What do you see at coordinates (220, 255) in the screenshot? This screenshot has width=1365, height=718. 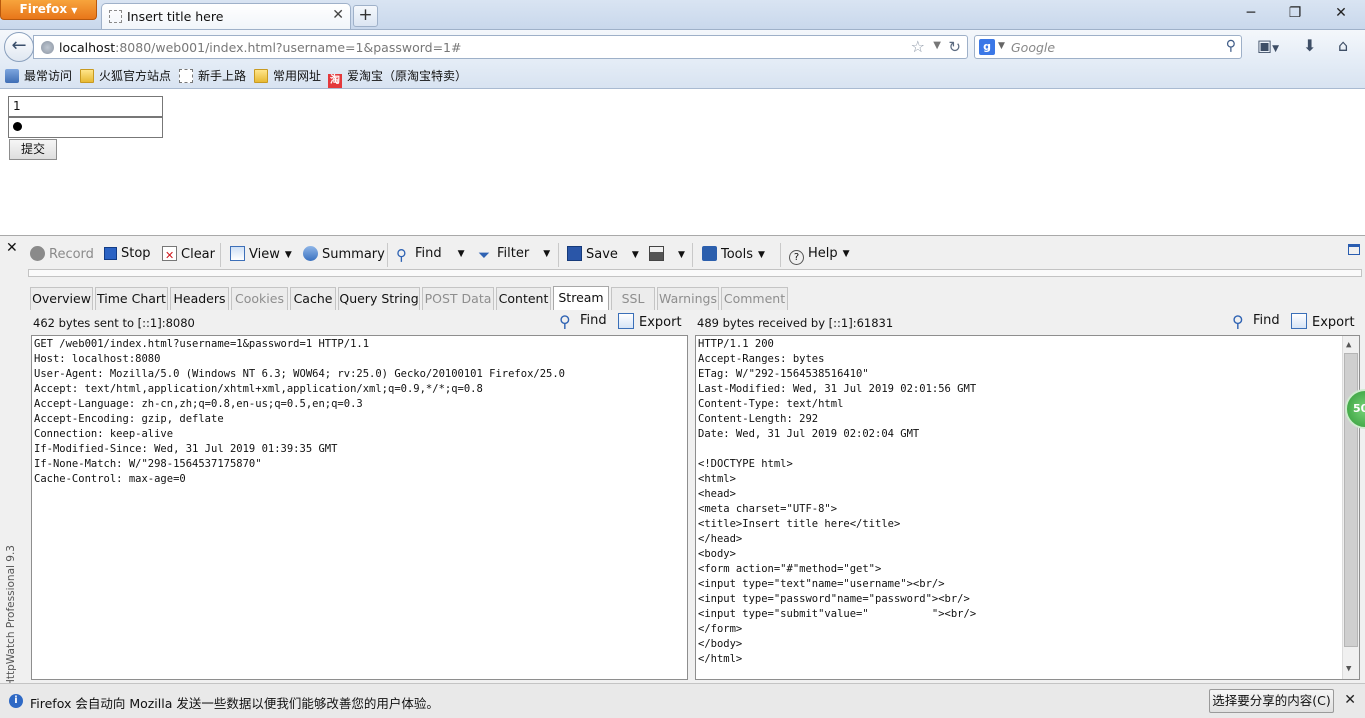 I see `toolbar-separator` at bounding box center [220, 255].